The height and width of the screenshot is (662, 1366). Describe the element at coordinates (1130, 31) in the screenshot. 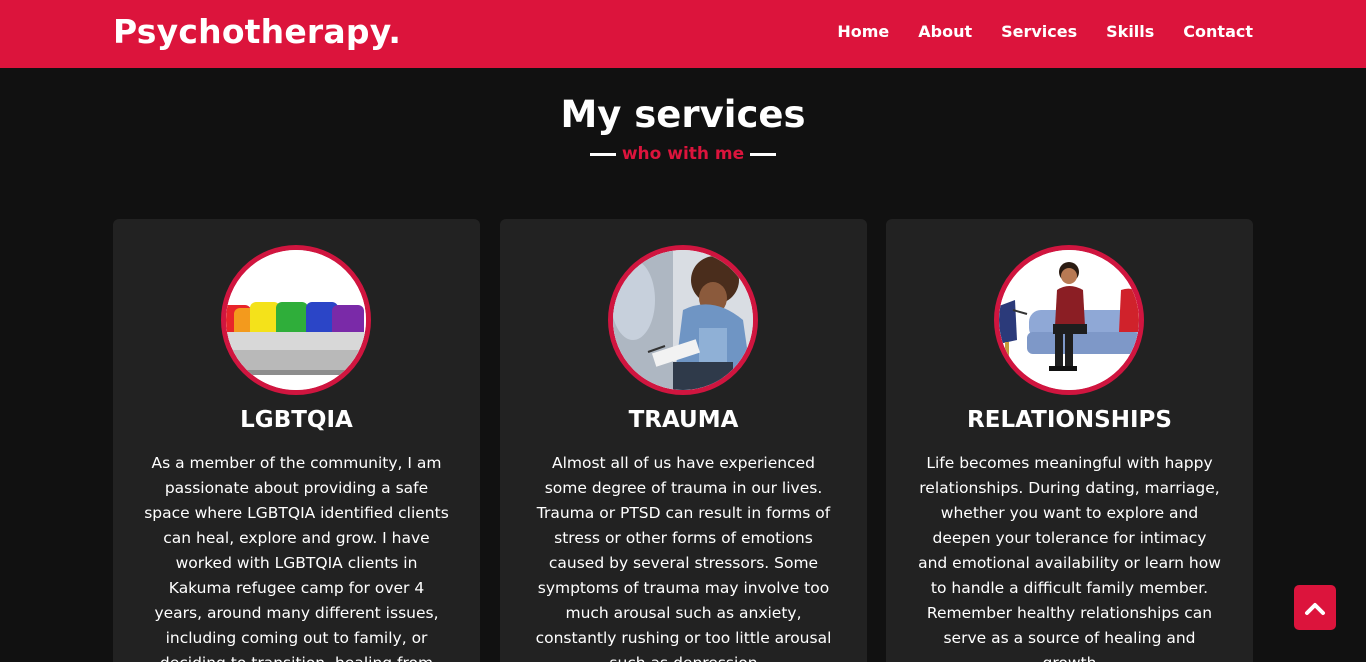

I see `nav-link-skills: Skills` at that location.